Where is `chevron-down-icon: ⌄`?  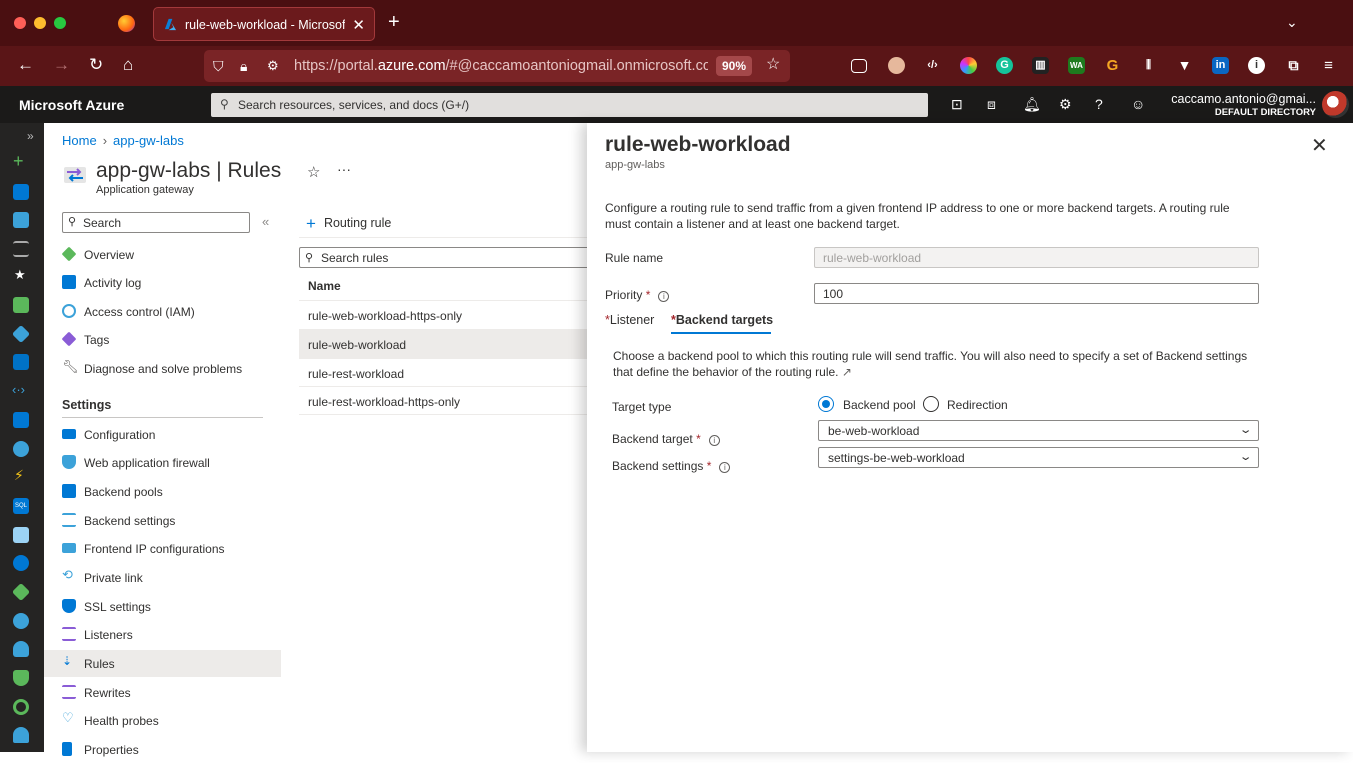
chevron-down-icon: ⌄ is located at coordinates (1292, 22).